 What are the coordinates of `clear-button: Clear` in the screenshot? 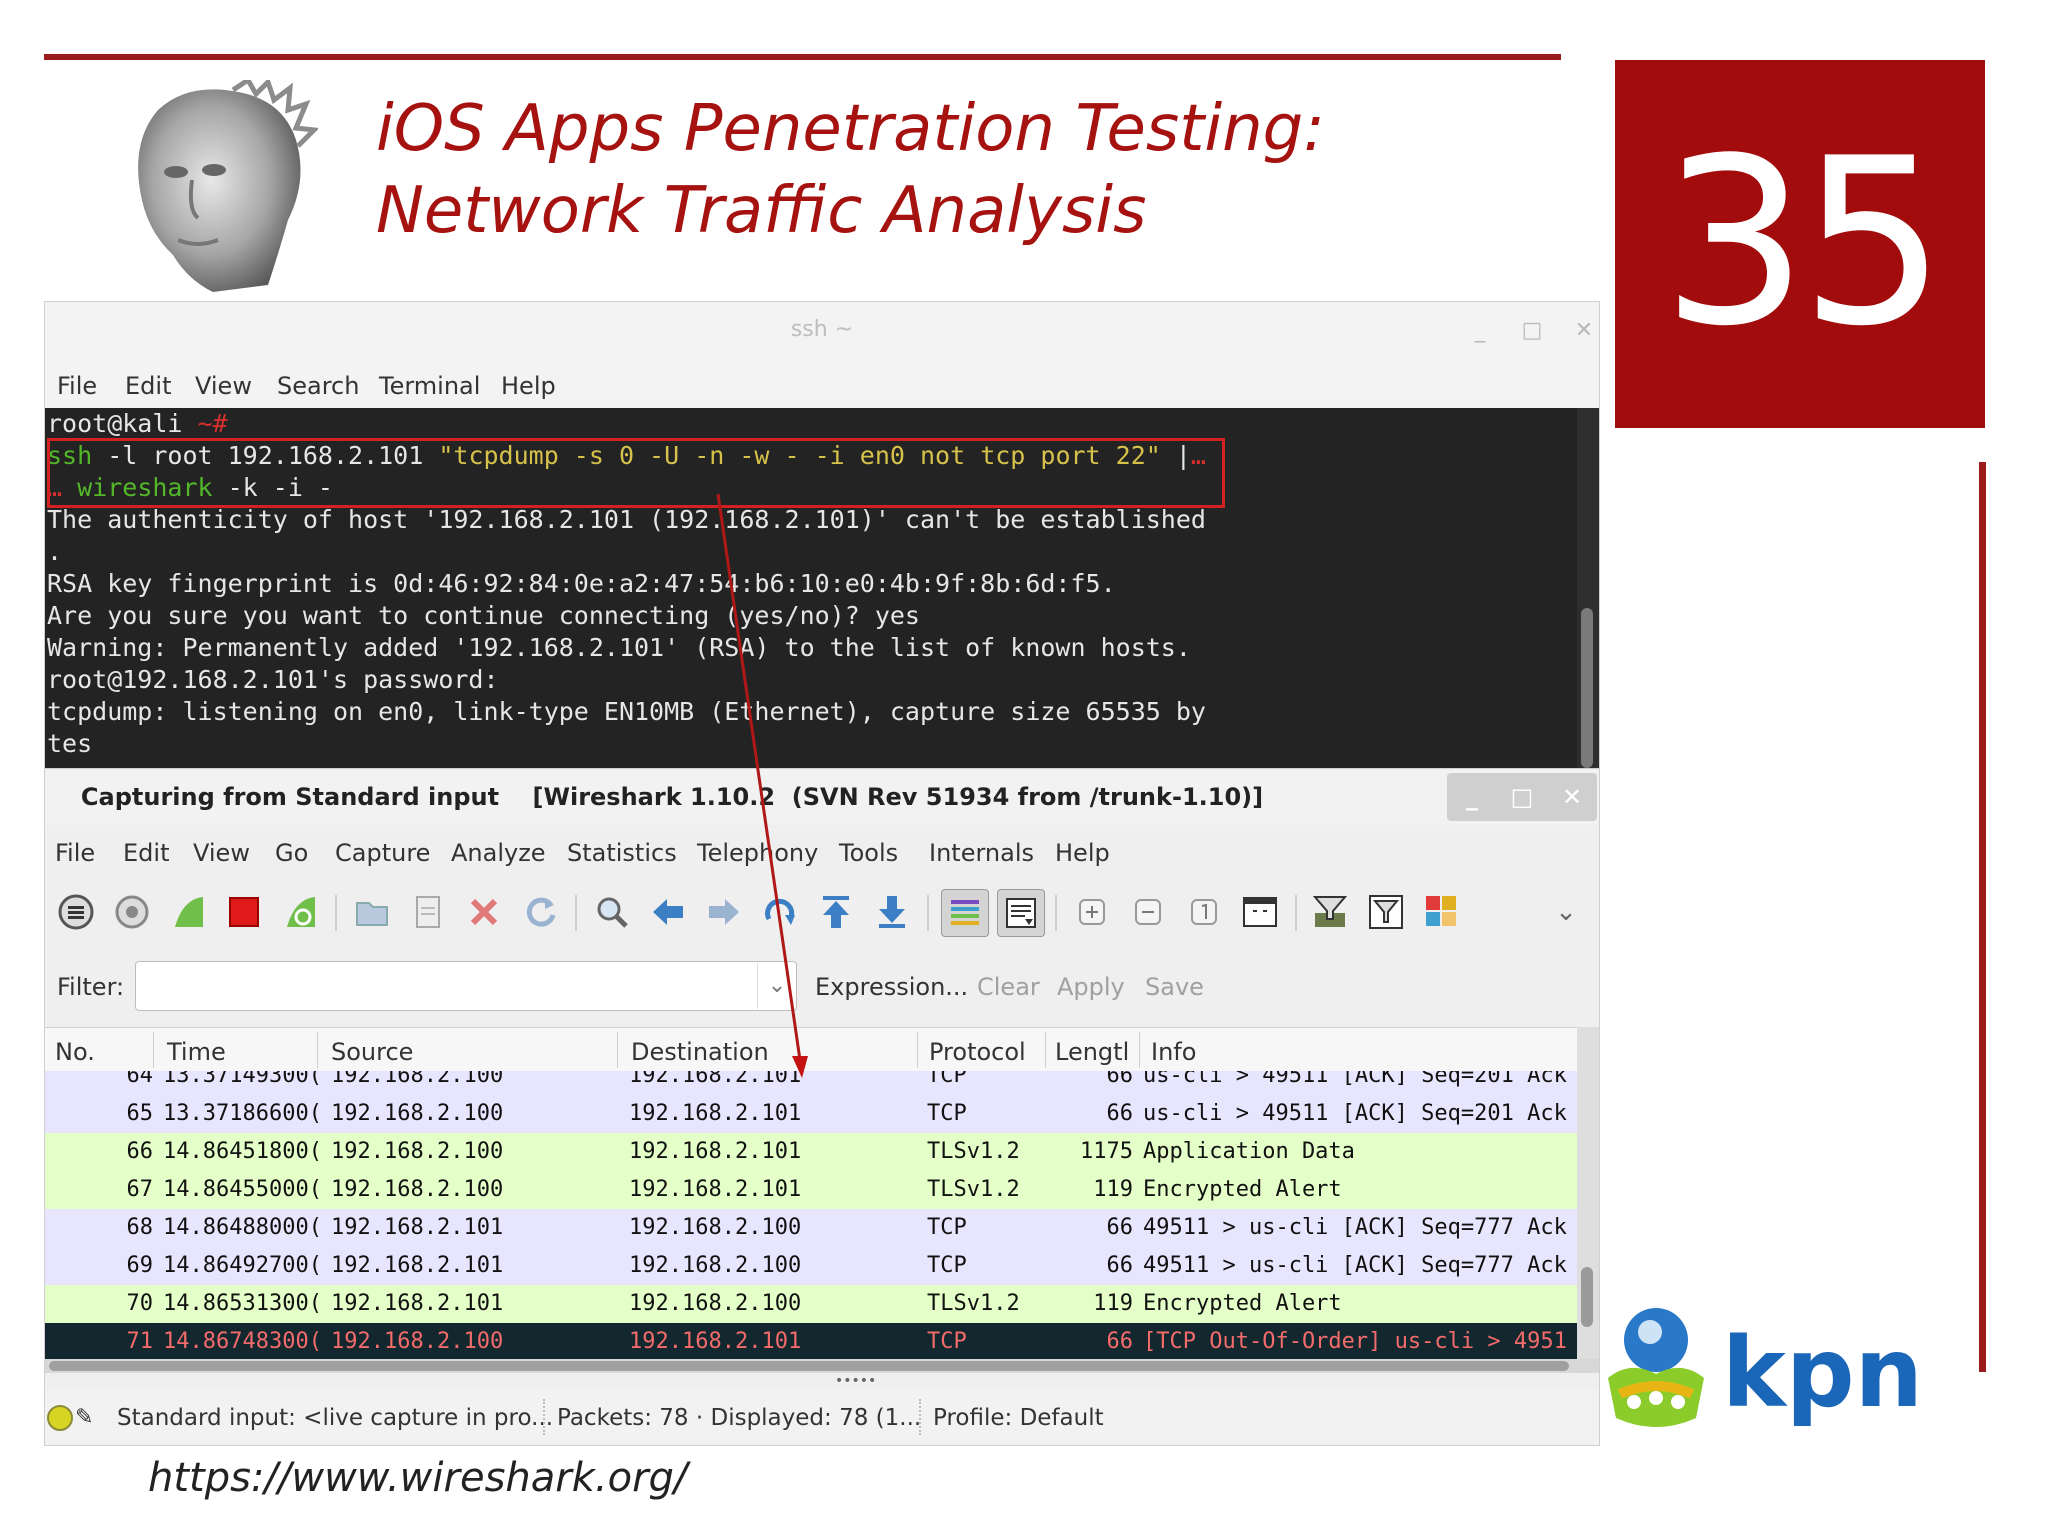 It's located at (1008, 987).